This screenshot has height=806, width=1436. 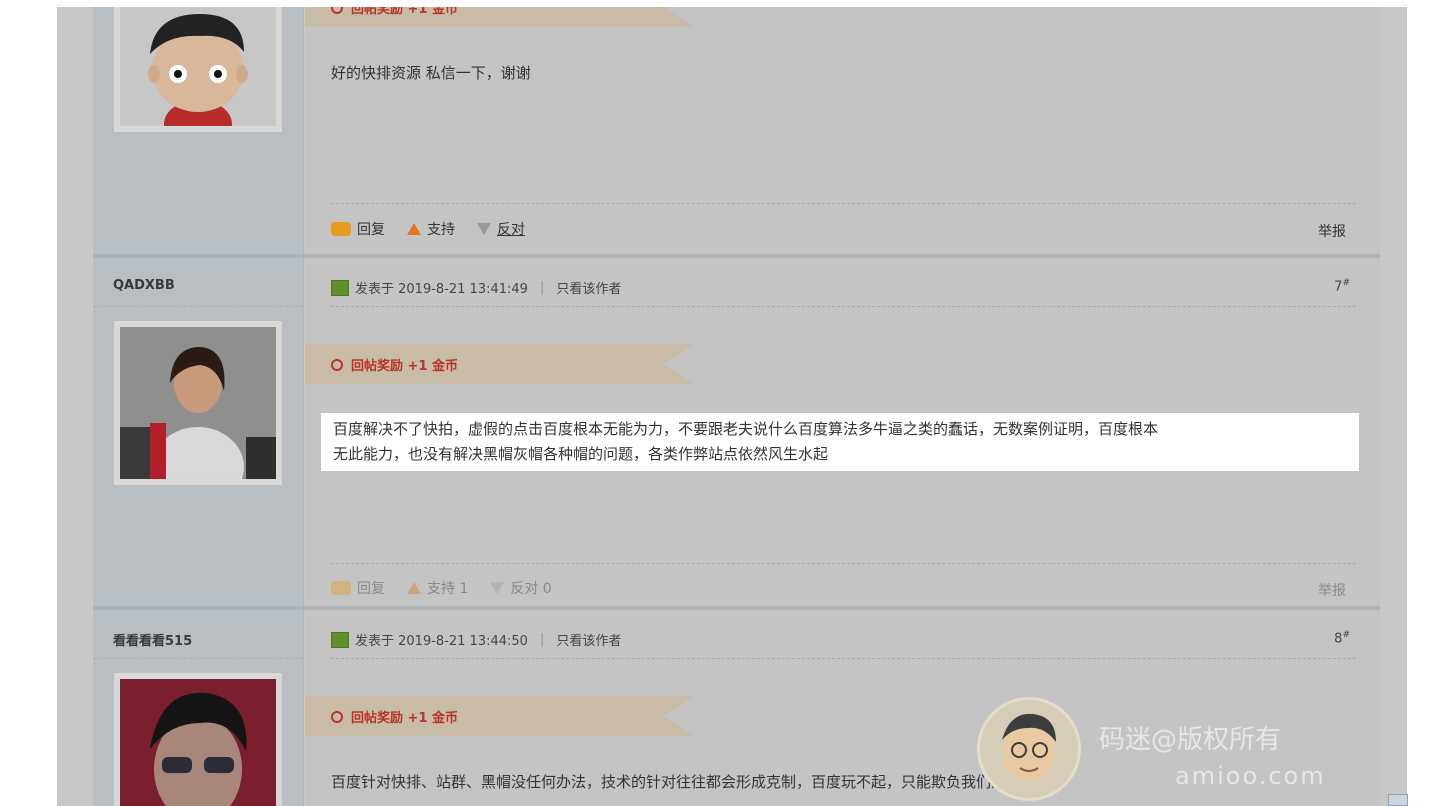 I want to click on post-sidebar: 看看看看515, so click(x=198, y=708).